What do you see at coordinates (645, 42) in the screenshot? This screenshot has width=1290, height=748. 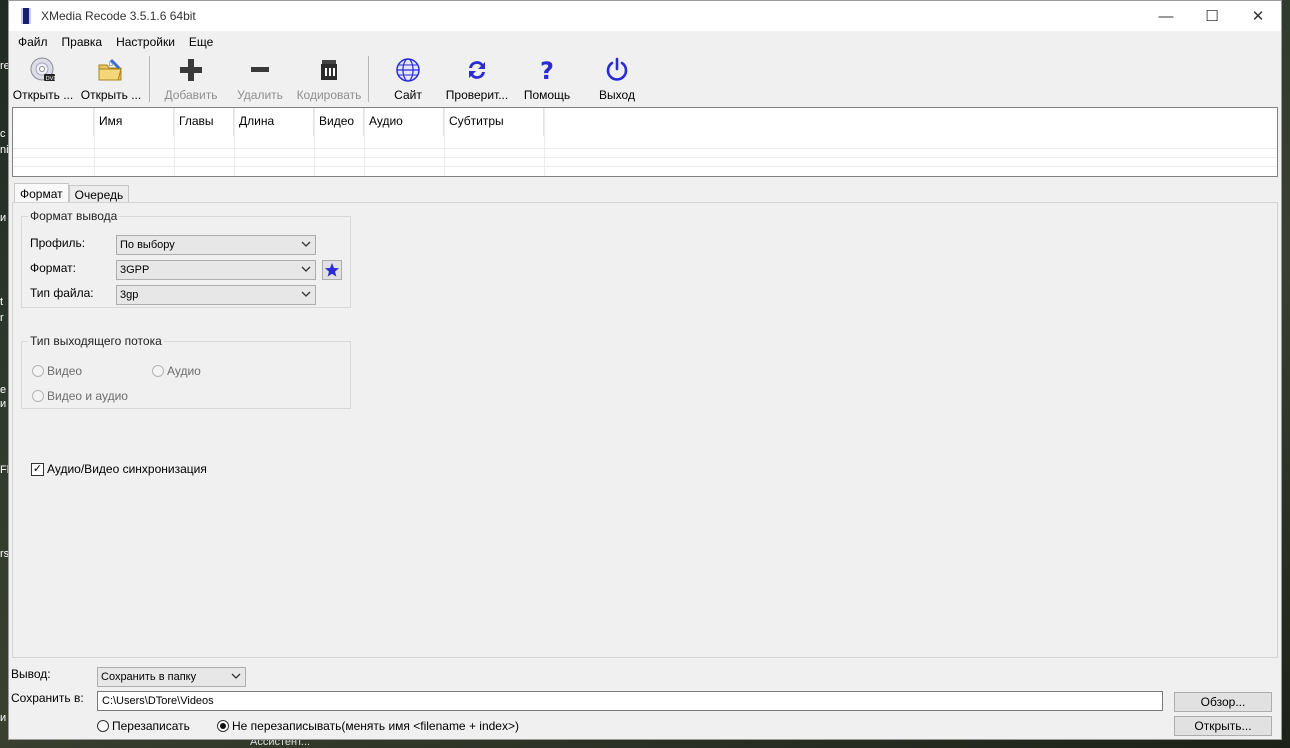 I see `menu-bar: Файл Правка Настройки Еще` at bounding box center [645, 42].